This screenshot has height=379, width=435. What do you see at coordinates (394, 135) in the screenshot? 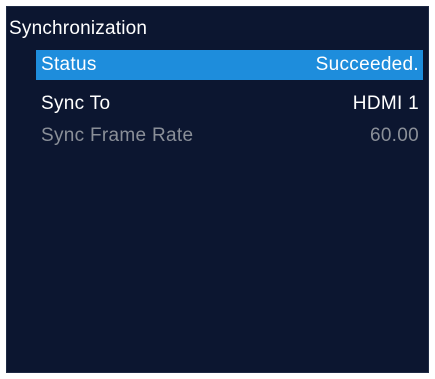
I see `menu-item-value: 60.00` at bounding box center [394, 135].